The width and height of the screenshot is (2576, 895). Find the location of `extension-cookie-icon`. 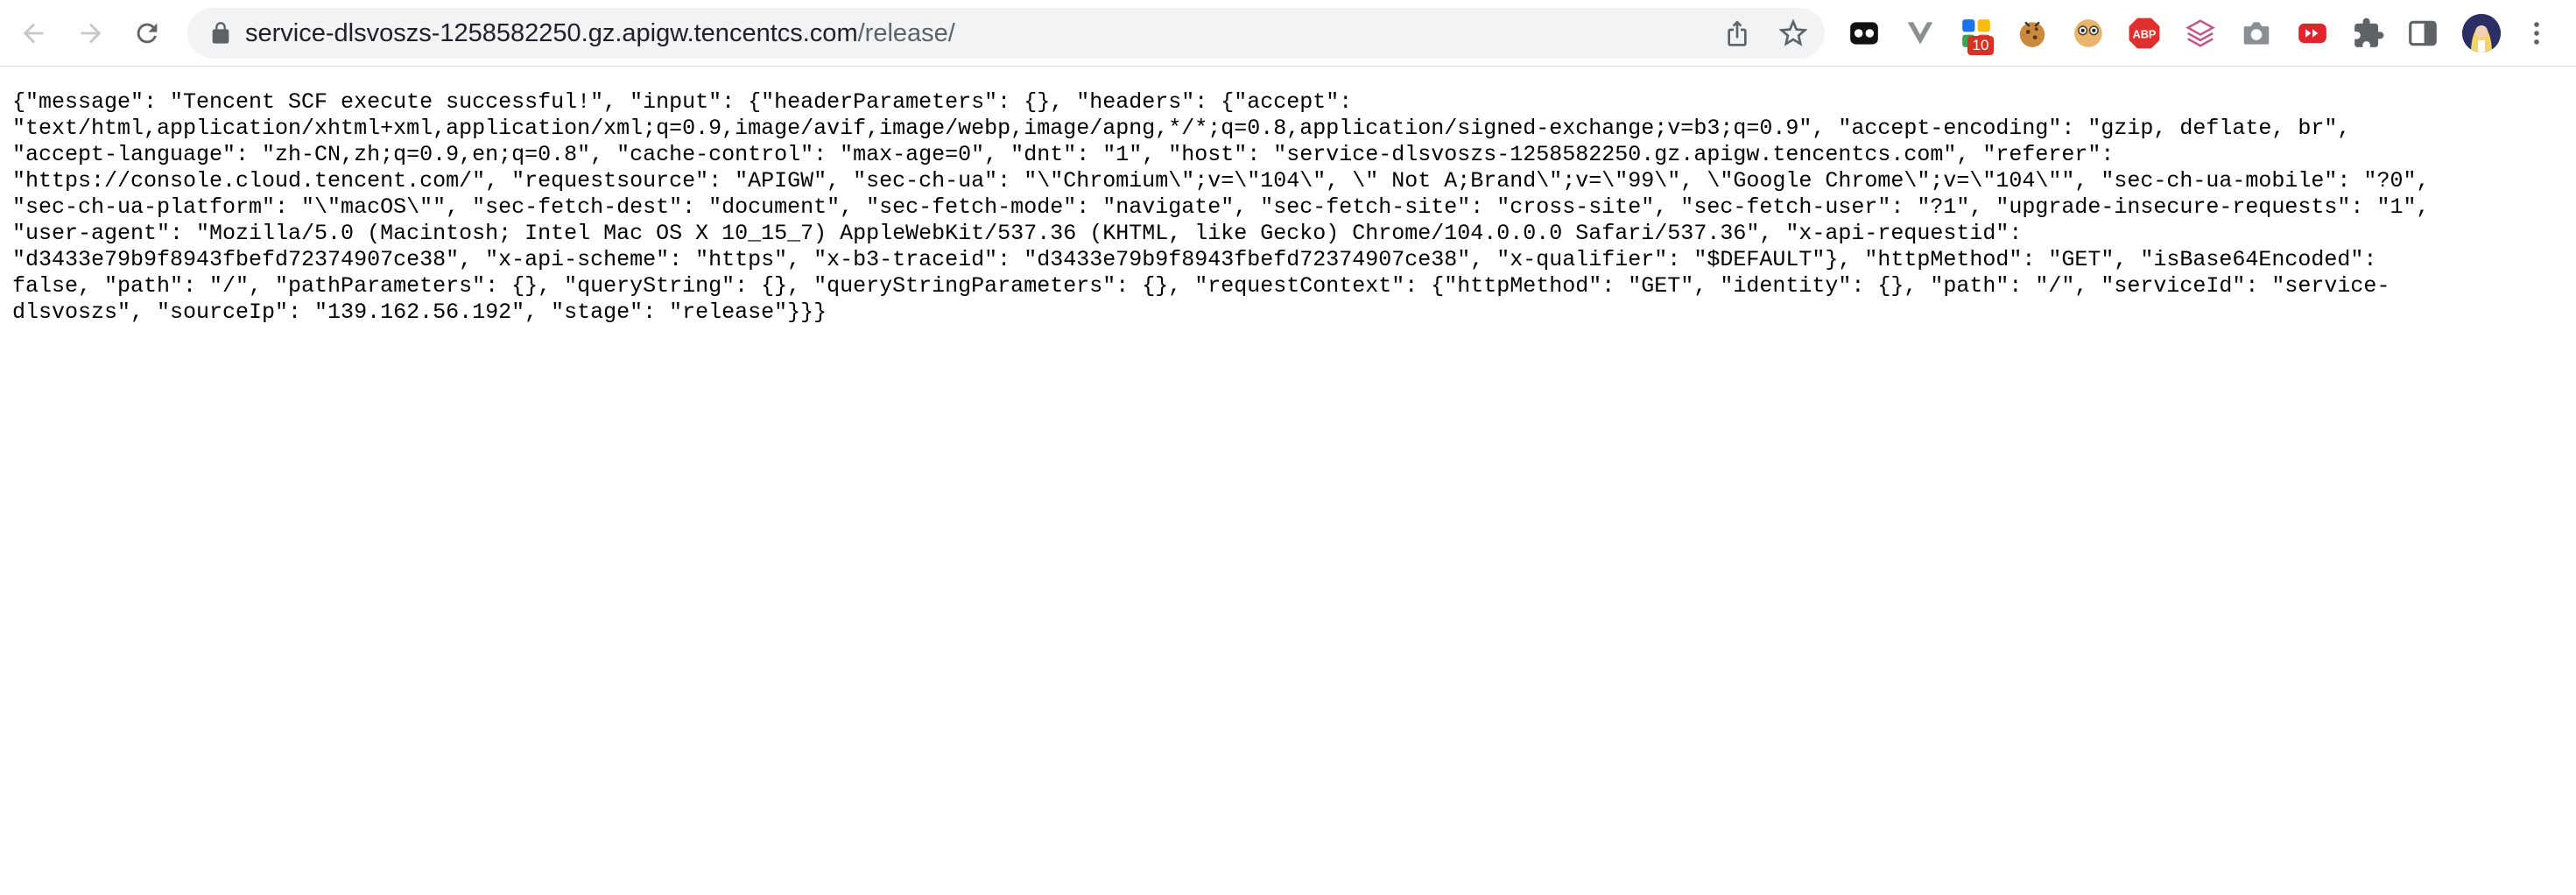

extension-cookie-icon is located at coordinates (2032, 34).